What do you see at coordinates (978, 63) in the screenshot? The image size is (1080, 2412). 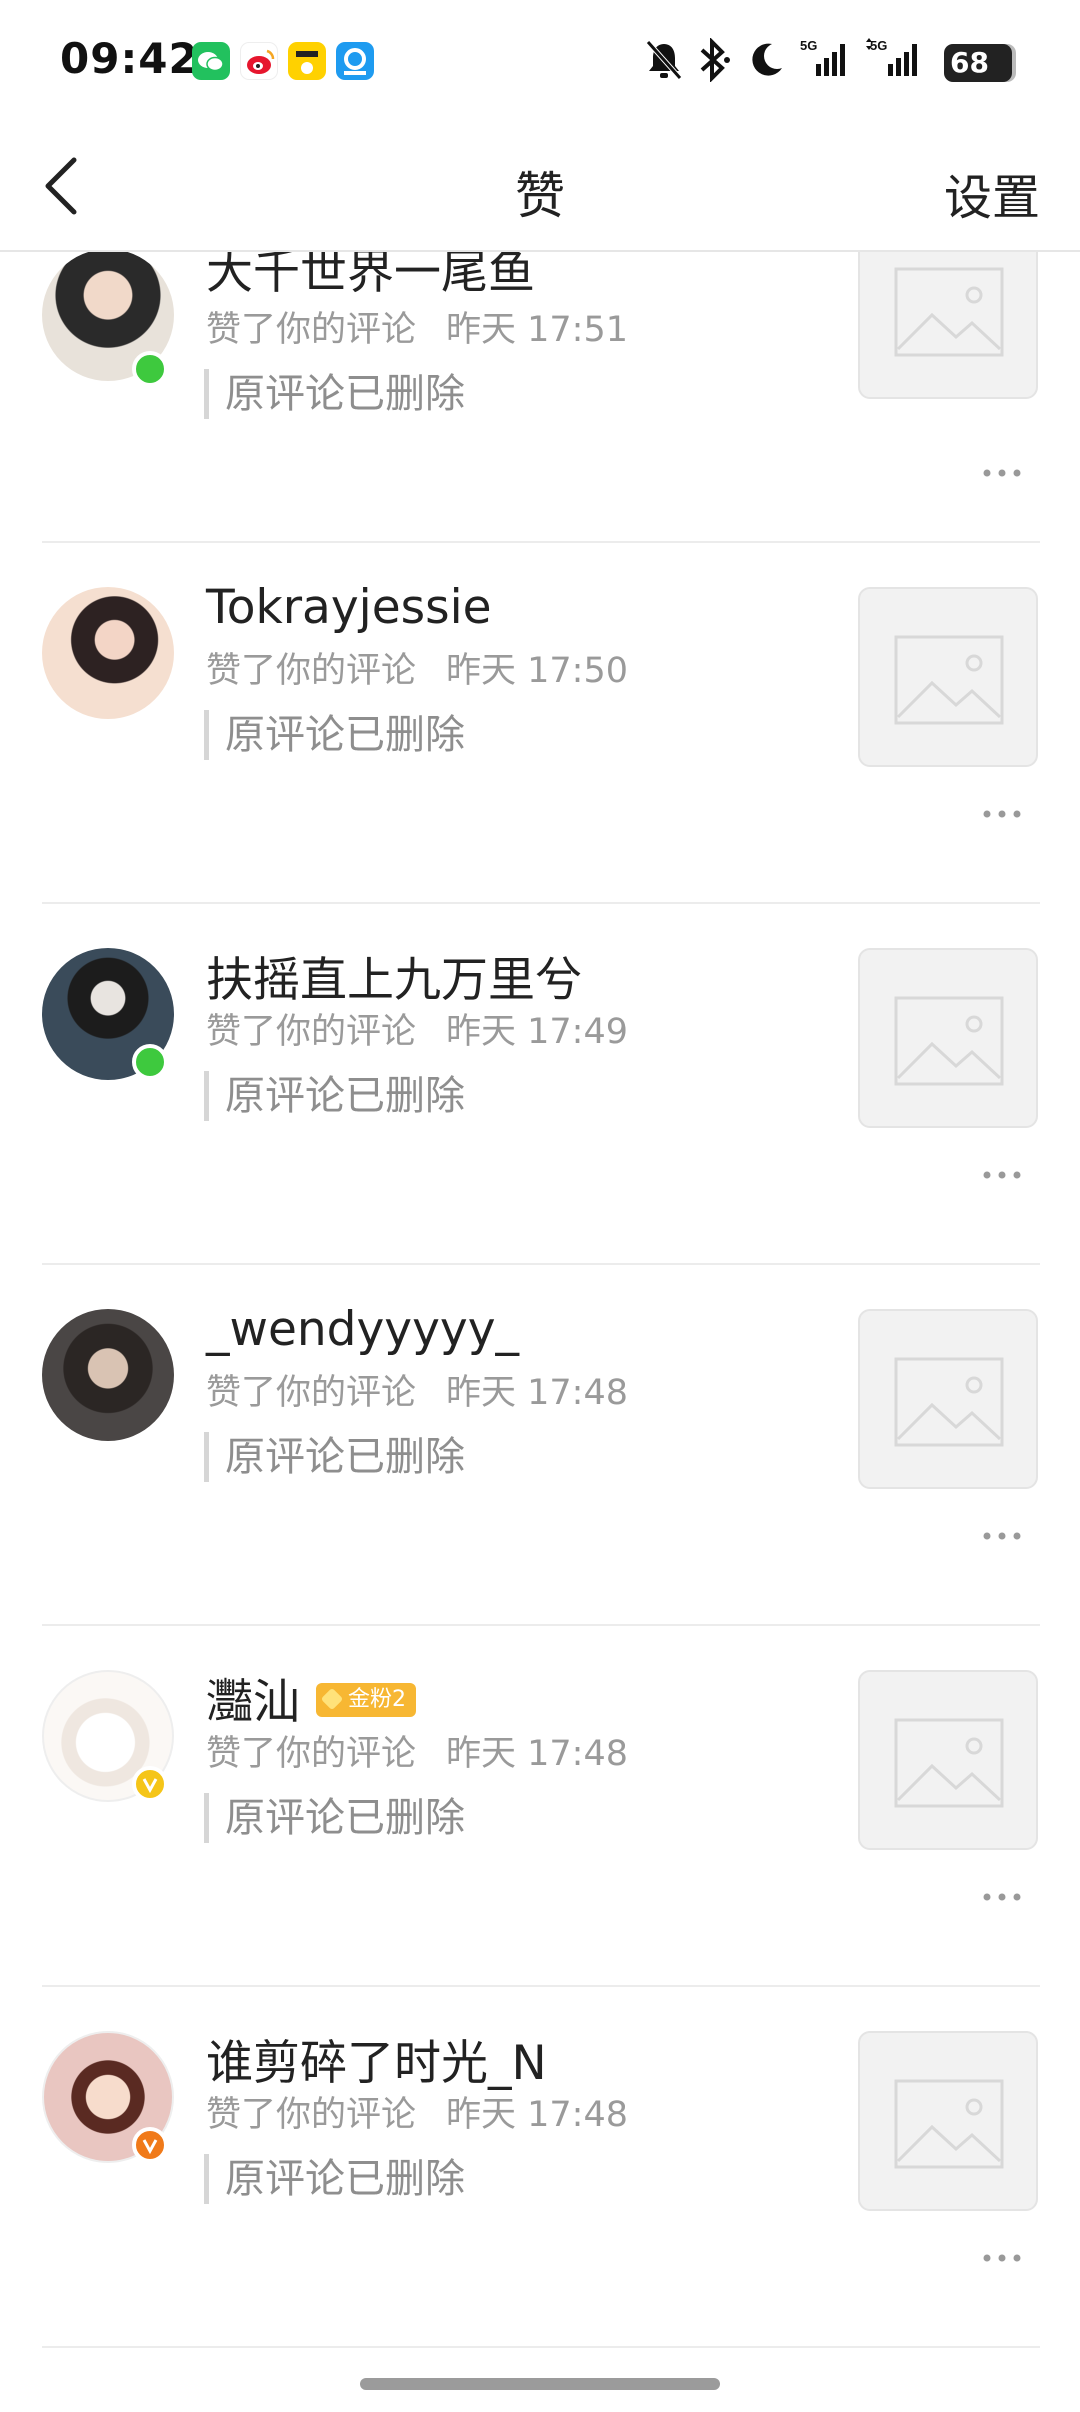 I see `battery-icon: 68` at bounding box center [978, 63].